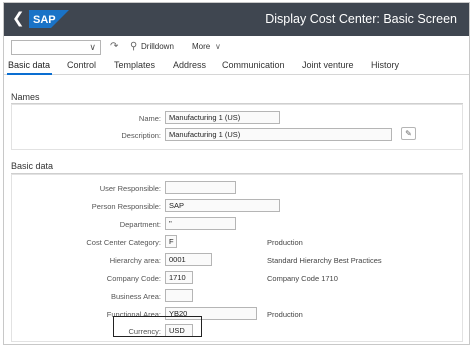 The image size is (474, 348). What do you see at coordinates (135, 260) in the screenshot?
I see `hierarchy-area-label: Hierarchy area:` at bounding box center [135, 260].